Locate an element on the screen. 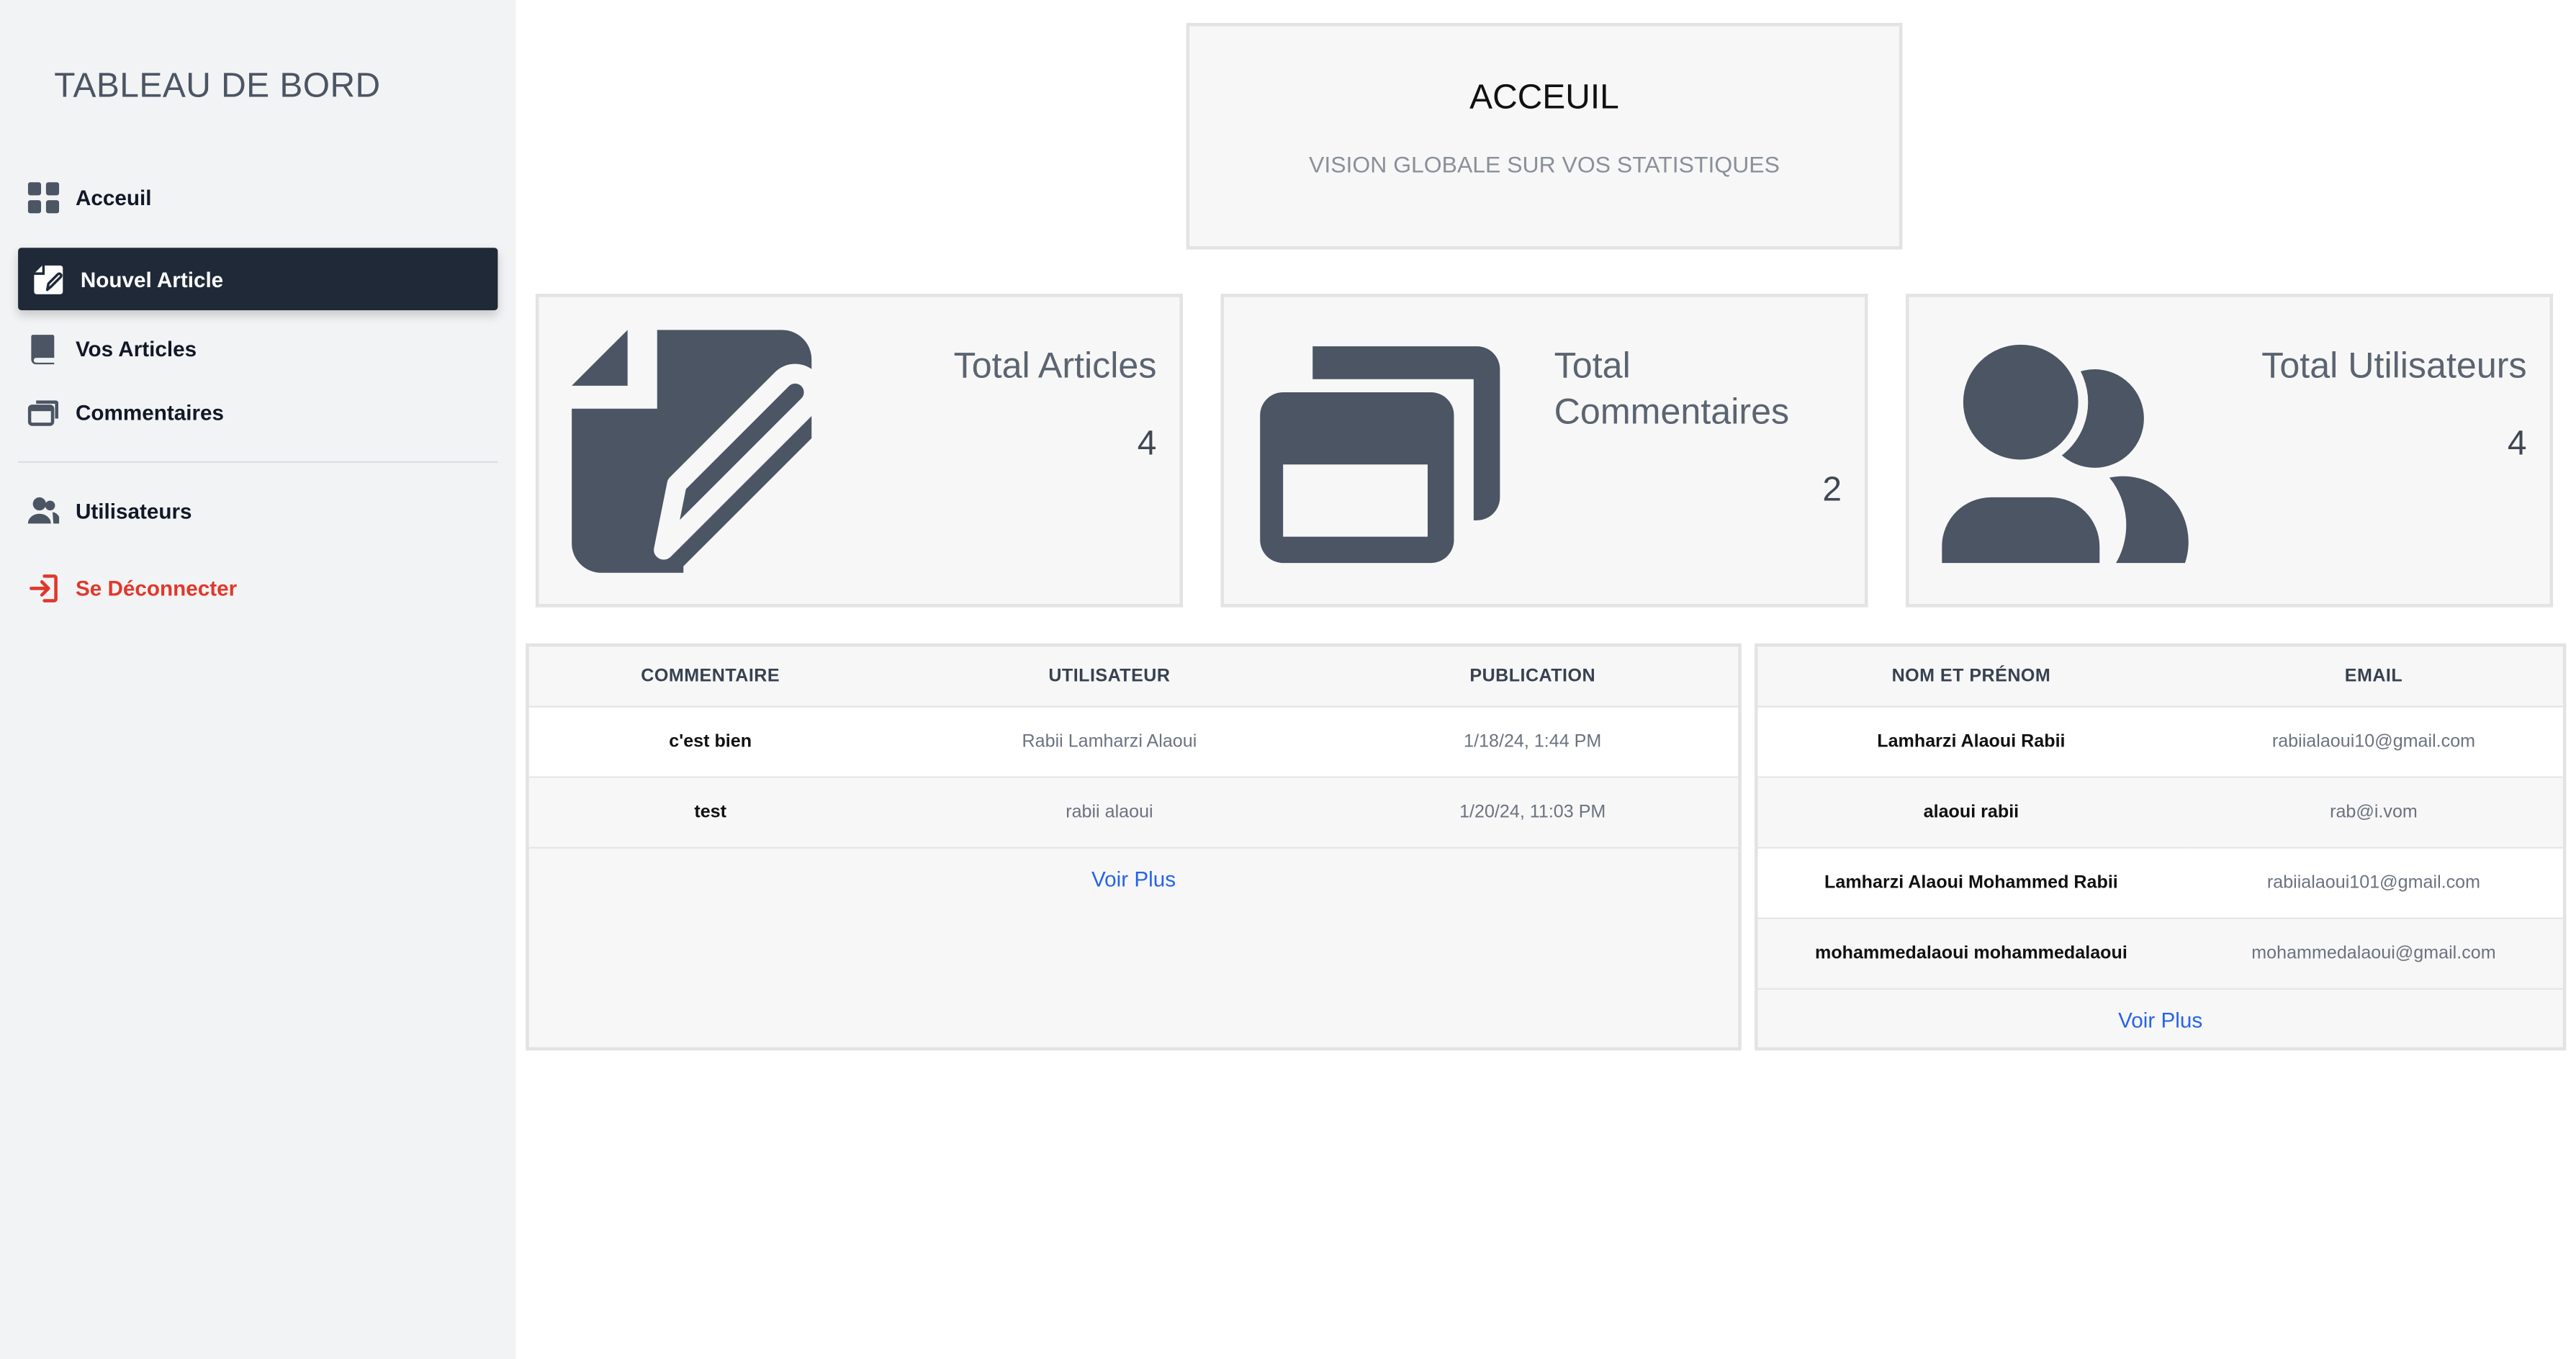 This screenshot has height=1359, width=2576. cell-name: mohammedalaoui mohammedalaoui is located at coordinates (1971, 953).